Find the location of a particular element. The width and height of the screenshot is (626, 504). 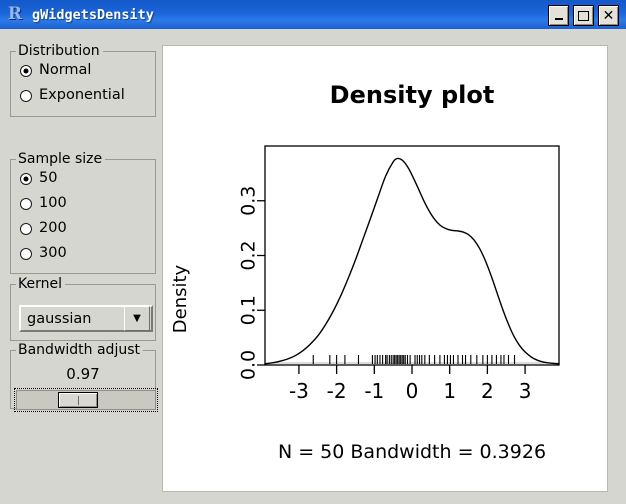

distribution-legend: Distribution is located at coordinates (59, 51).